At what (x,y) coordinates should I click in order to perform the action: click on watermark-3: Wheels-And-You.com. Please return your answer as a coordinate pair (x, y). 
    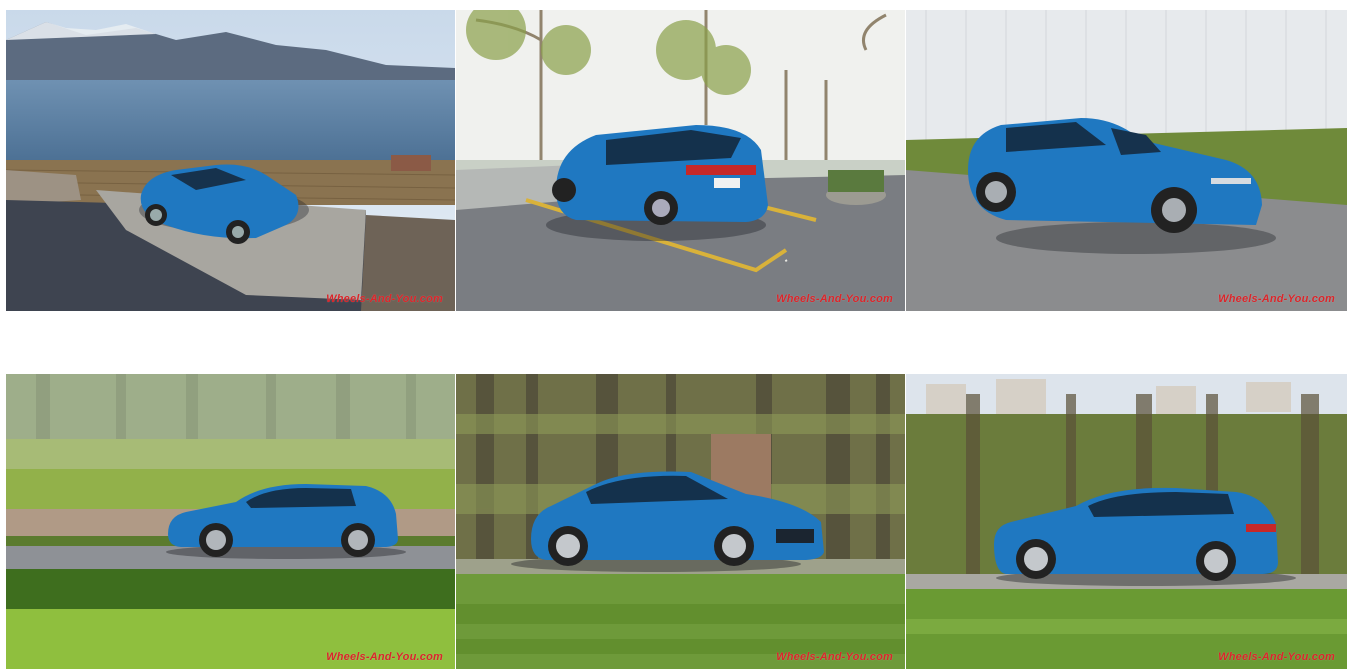
    Looking at the image, I should click on (1276, 299).